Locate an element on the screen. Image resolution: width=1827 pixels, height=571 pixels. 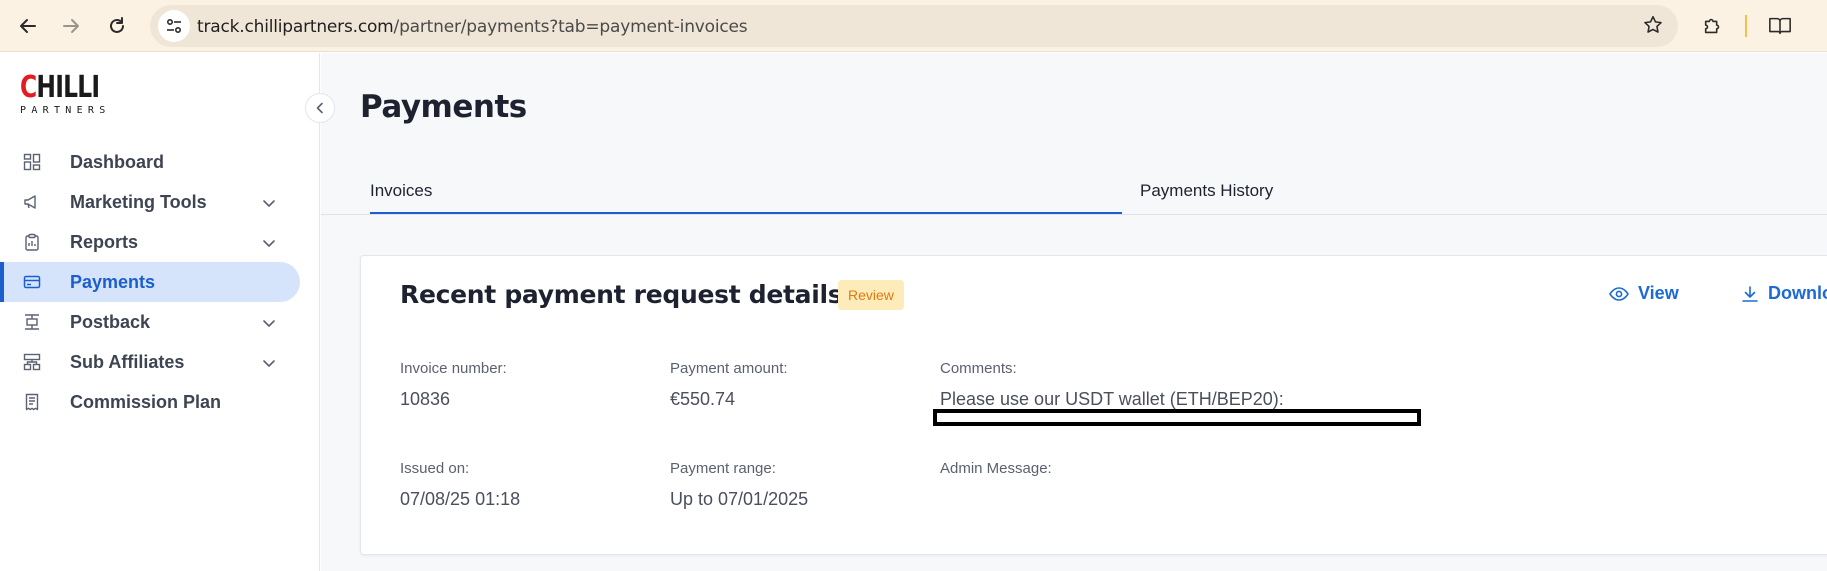
dashboard-icon is located at coordinates (32, 162).